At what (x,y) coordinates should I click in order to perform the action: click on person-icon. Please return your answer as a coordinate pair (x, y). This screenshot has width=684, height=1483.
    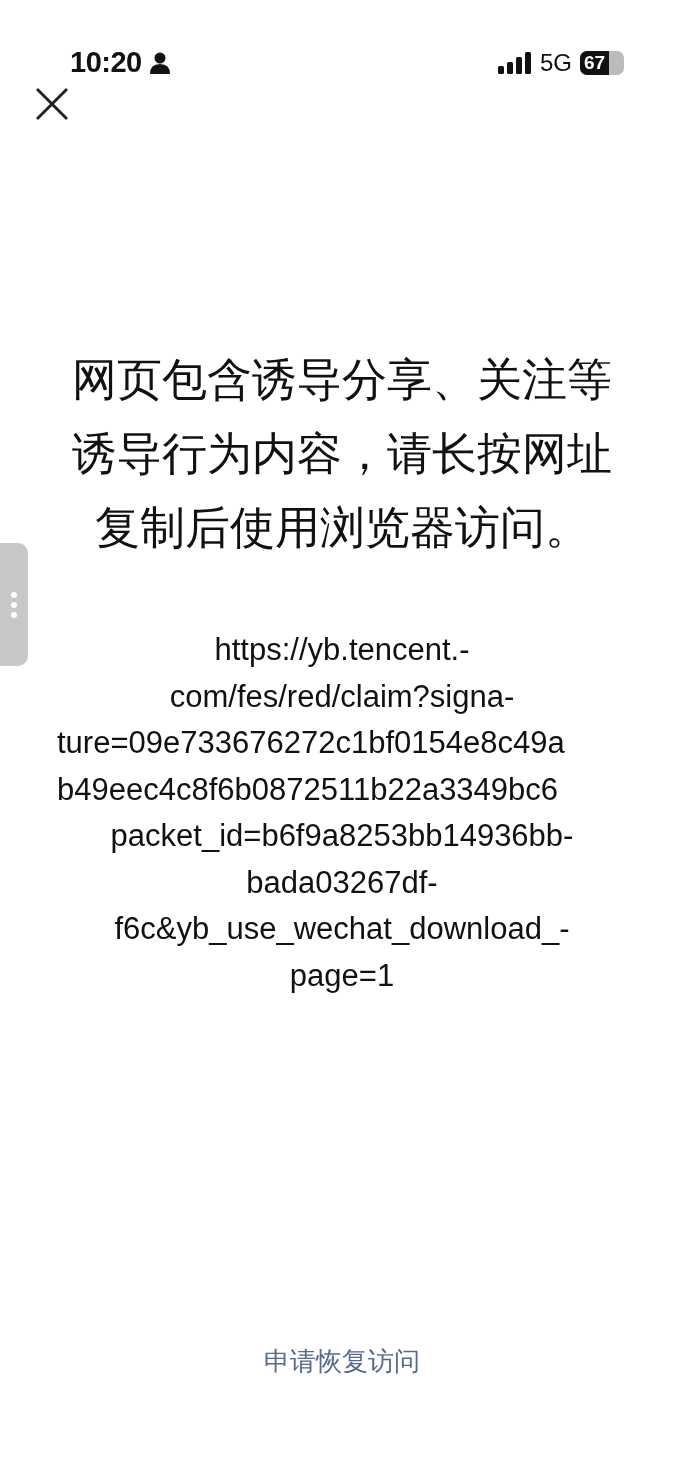
    Looking at the image, I should click on (159, 63).